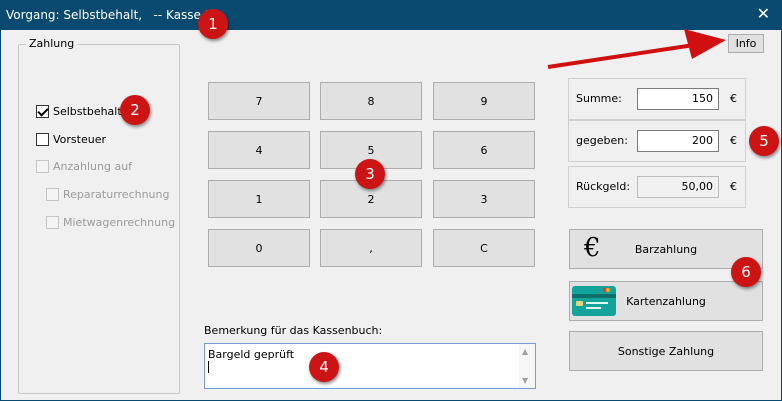  Describe the element at coordinates (746, 272) in the screenshot. I see `annotation-badge-6: 6` at that location.